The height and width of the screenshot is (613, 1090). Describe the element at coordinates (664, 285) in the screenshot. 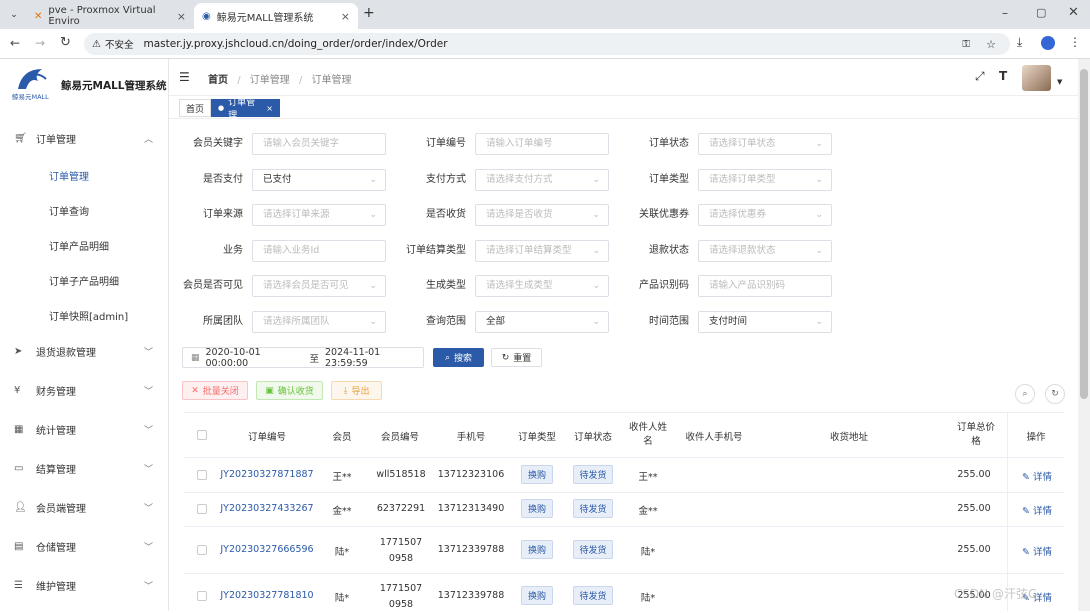

I see `filter-label: 产品识别码` at that location.